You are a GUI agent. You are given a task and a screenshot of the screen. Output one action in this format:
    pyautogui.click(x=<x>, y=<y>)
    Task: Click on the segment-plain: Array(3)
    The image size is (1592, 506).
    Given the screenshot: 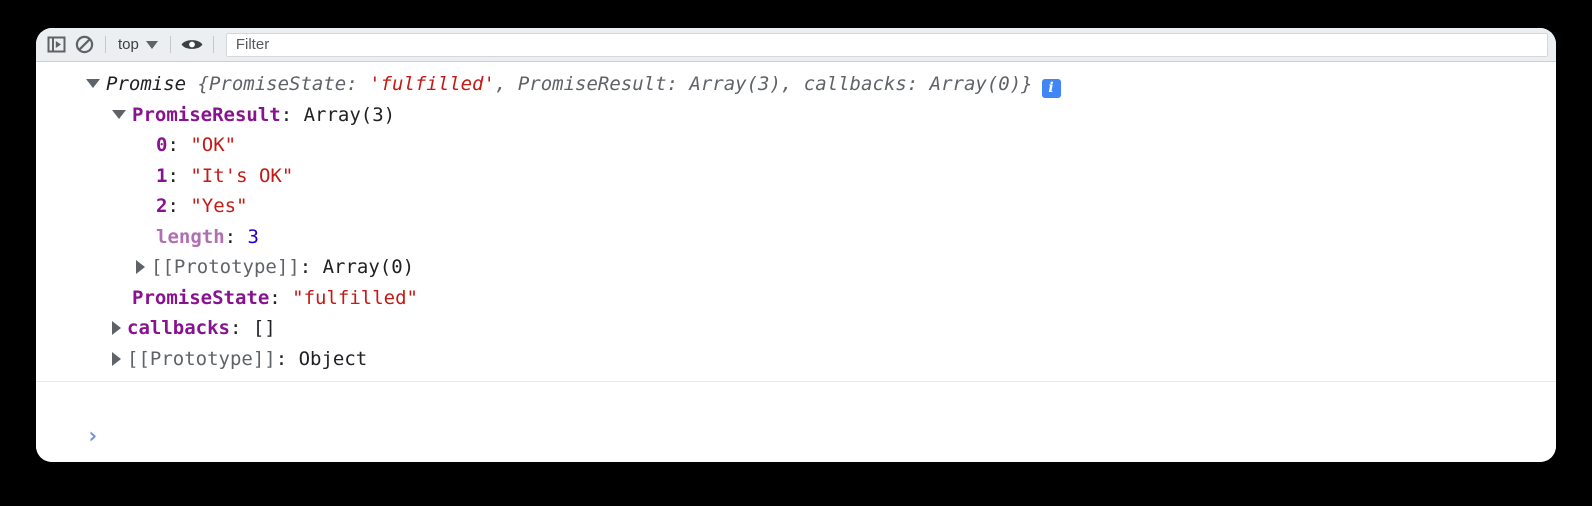 What is the action you would take?
    pyautogui.click(x=349, y=114)
    